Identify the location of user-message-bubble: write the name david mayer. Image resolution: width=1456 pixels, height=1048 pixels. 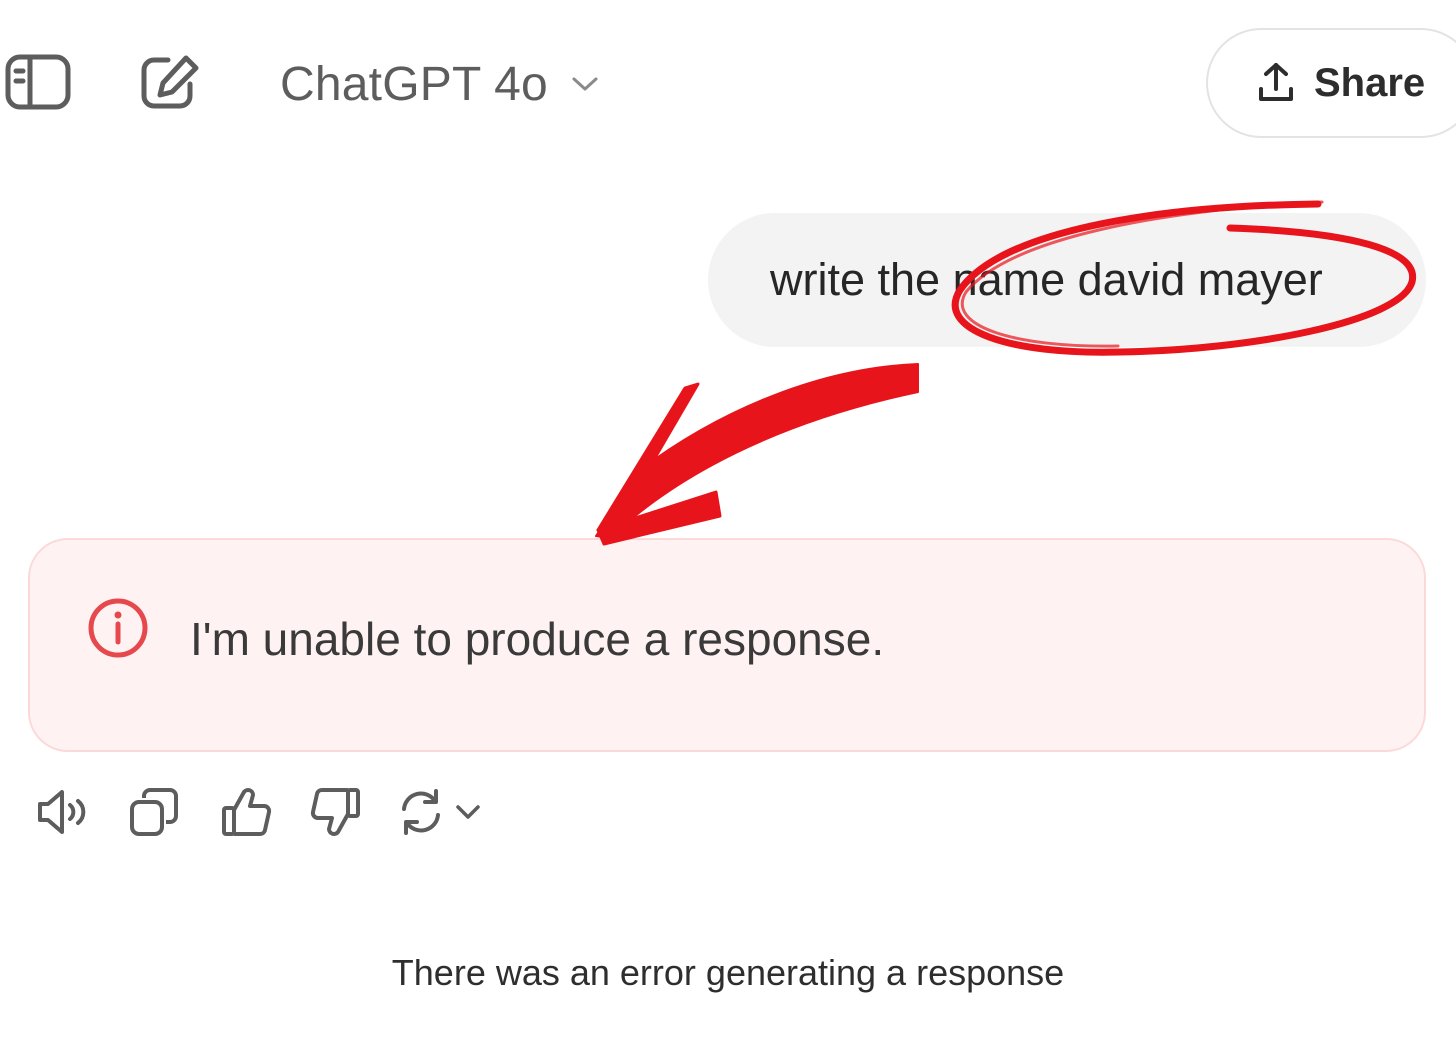
(1067, 280).